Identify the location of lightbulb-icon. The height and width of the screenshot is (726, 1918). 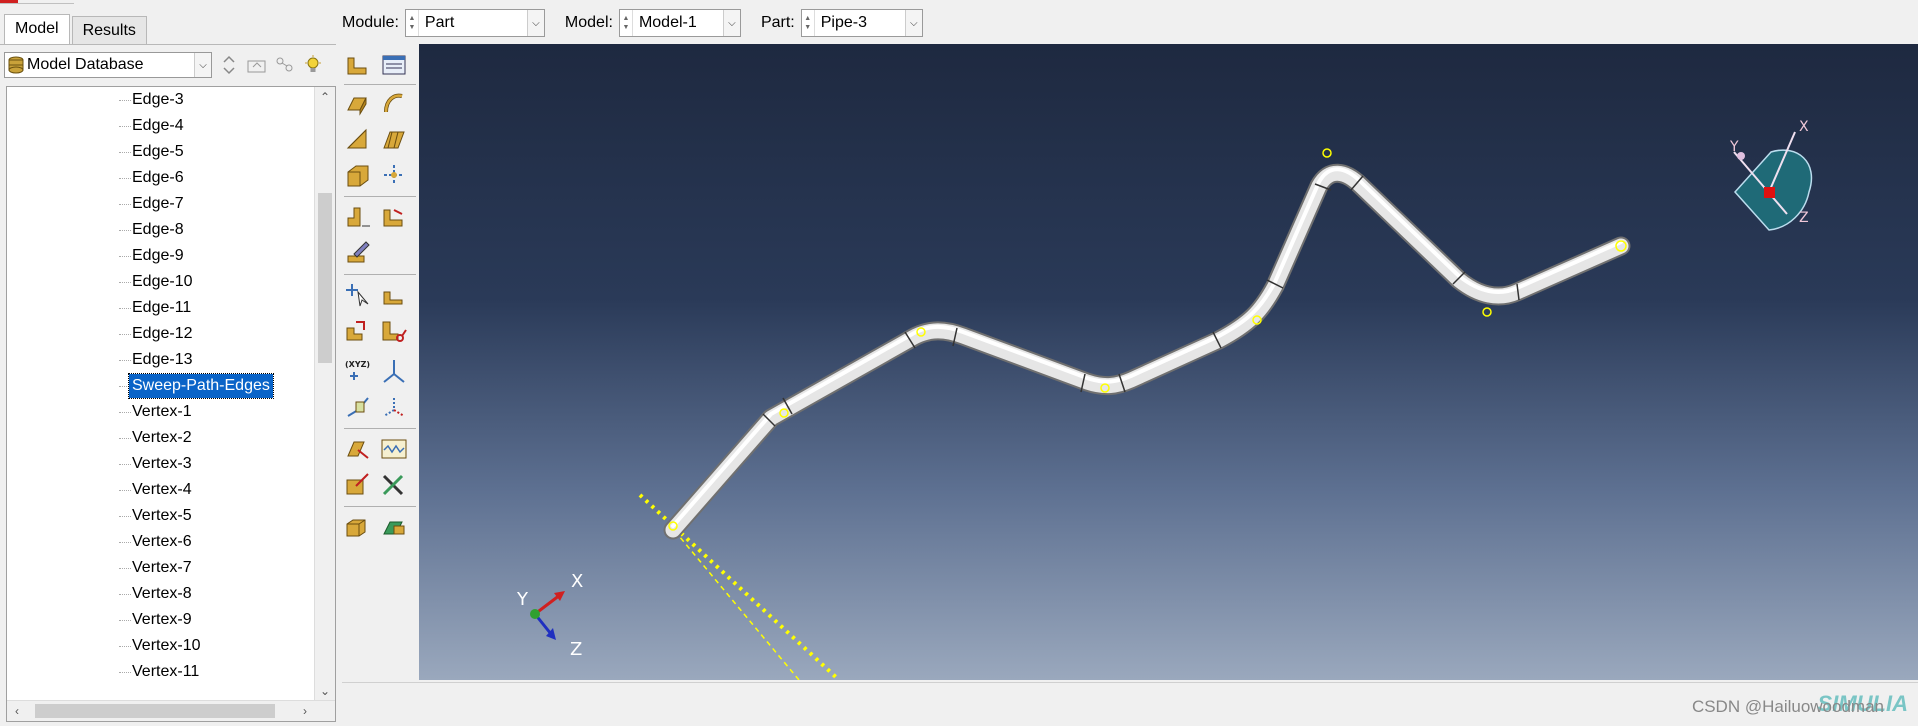
(313, 65).